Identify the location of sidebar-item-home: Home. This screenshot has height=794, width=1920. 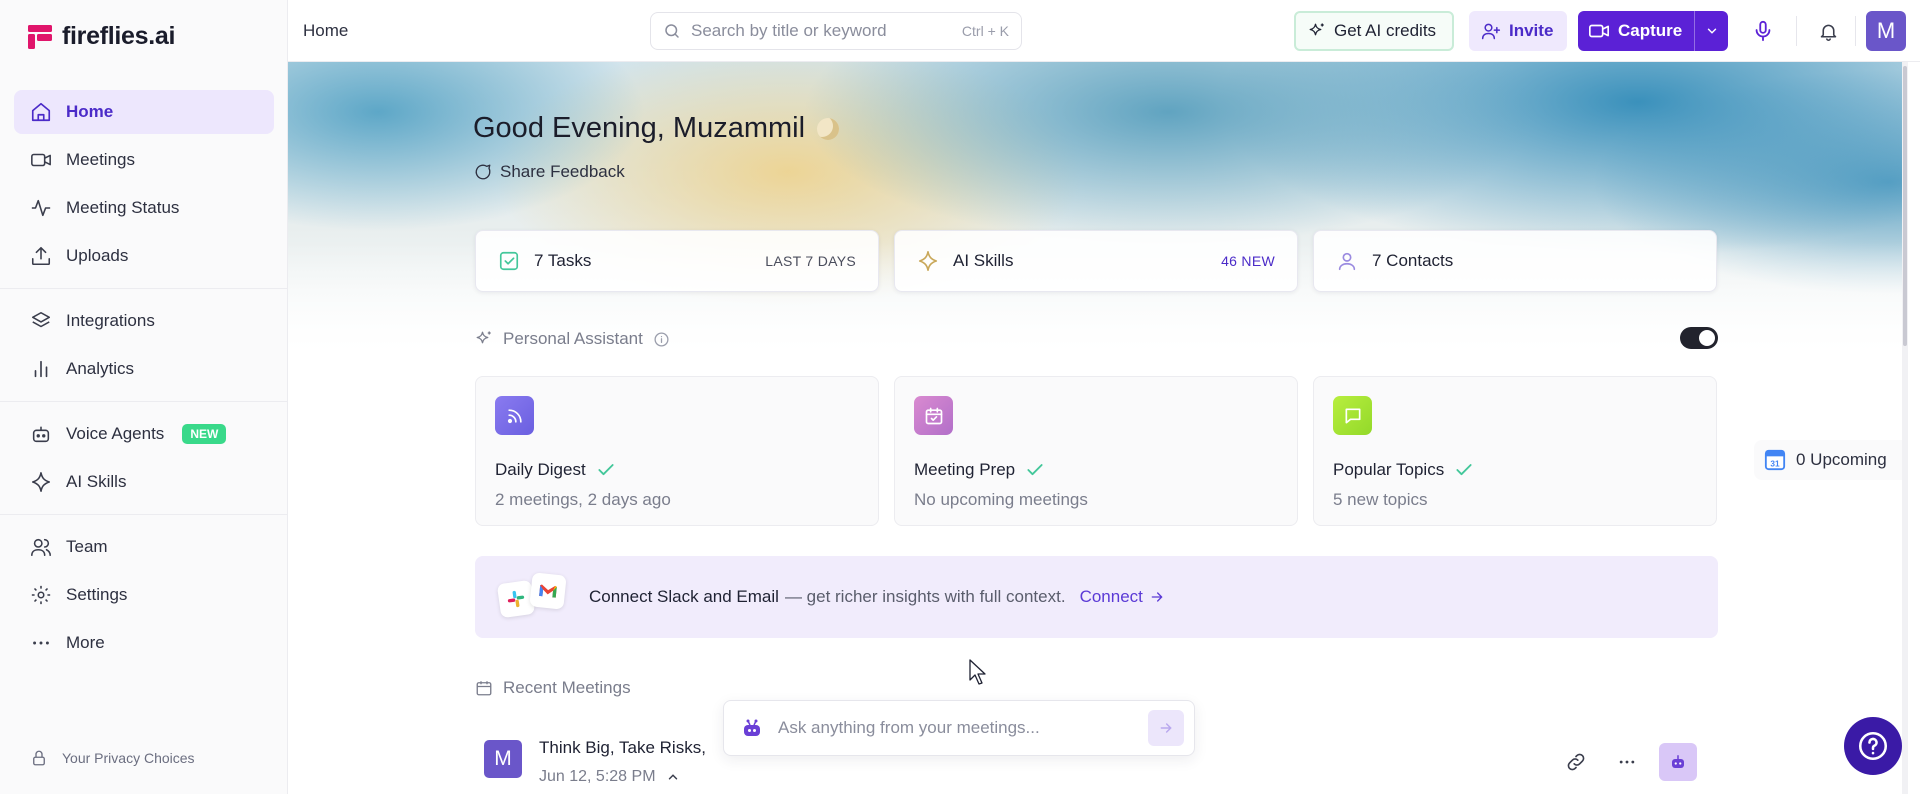
(144, 112).